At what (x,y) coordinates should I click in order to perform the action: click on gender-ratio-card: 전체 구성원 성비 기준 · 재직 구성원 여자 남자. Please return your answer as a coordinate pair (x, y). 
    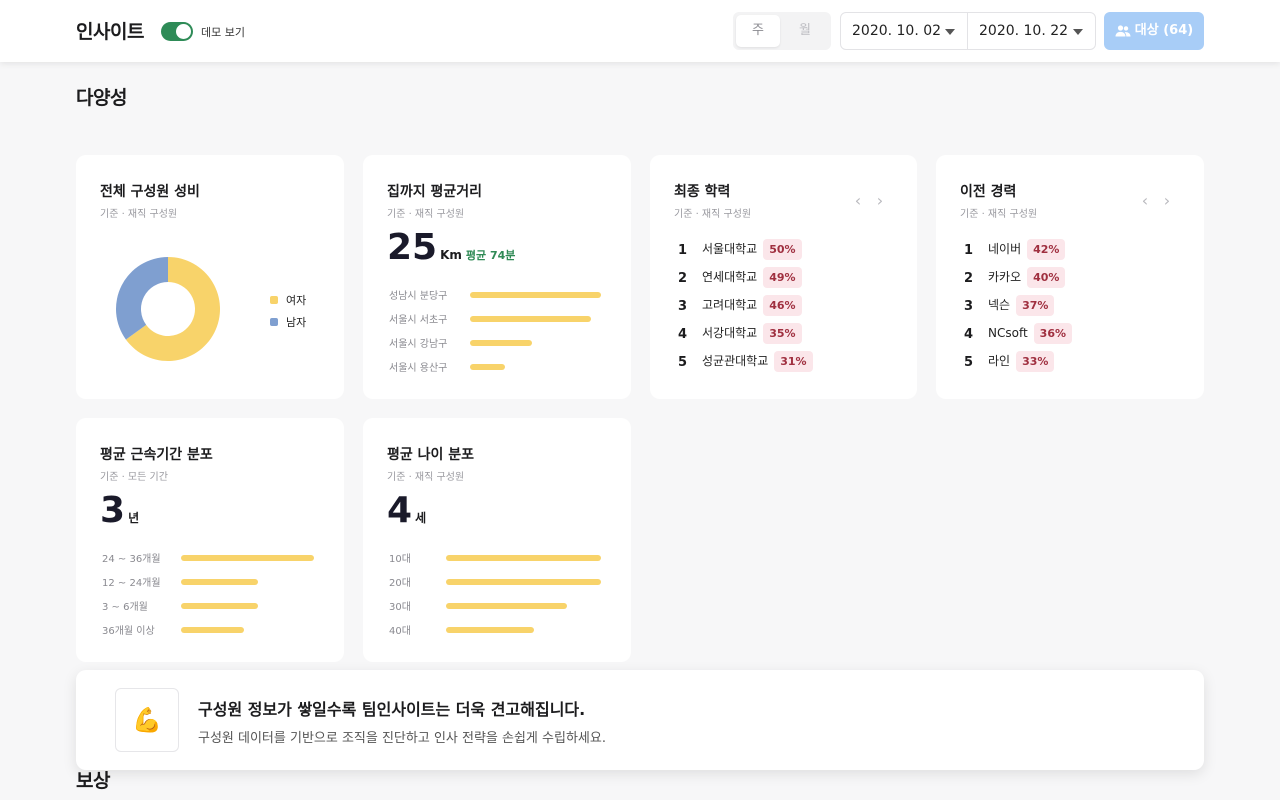
    Looking at the image, I should click on (210, 277).